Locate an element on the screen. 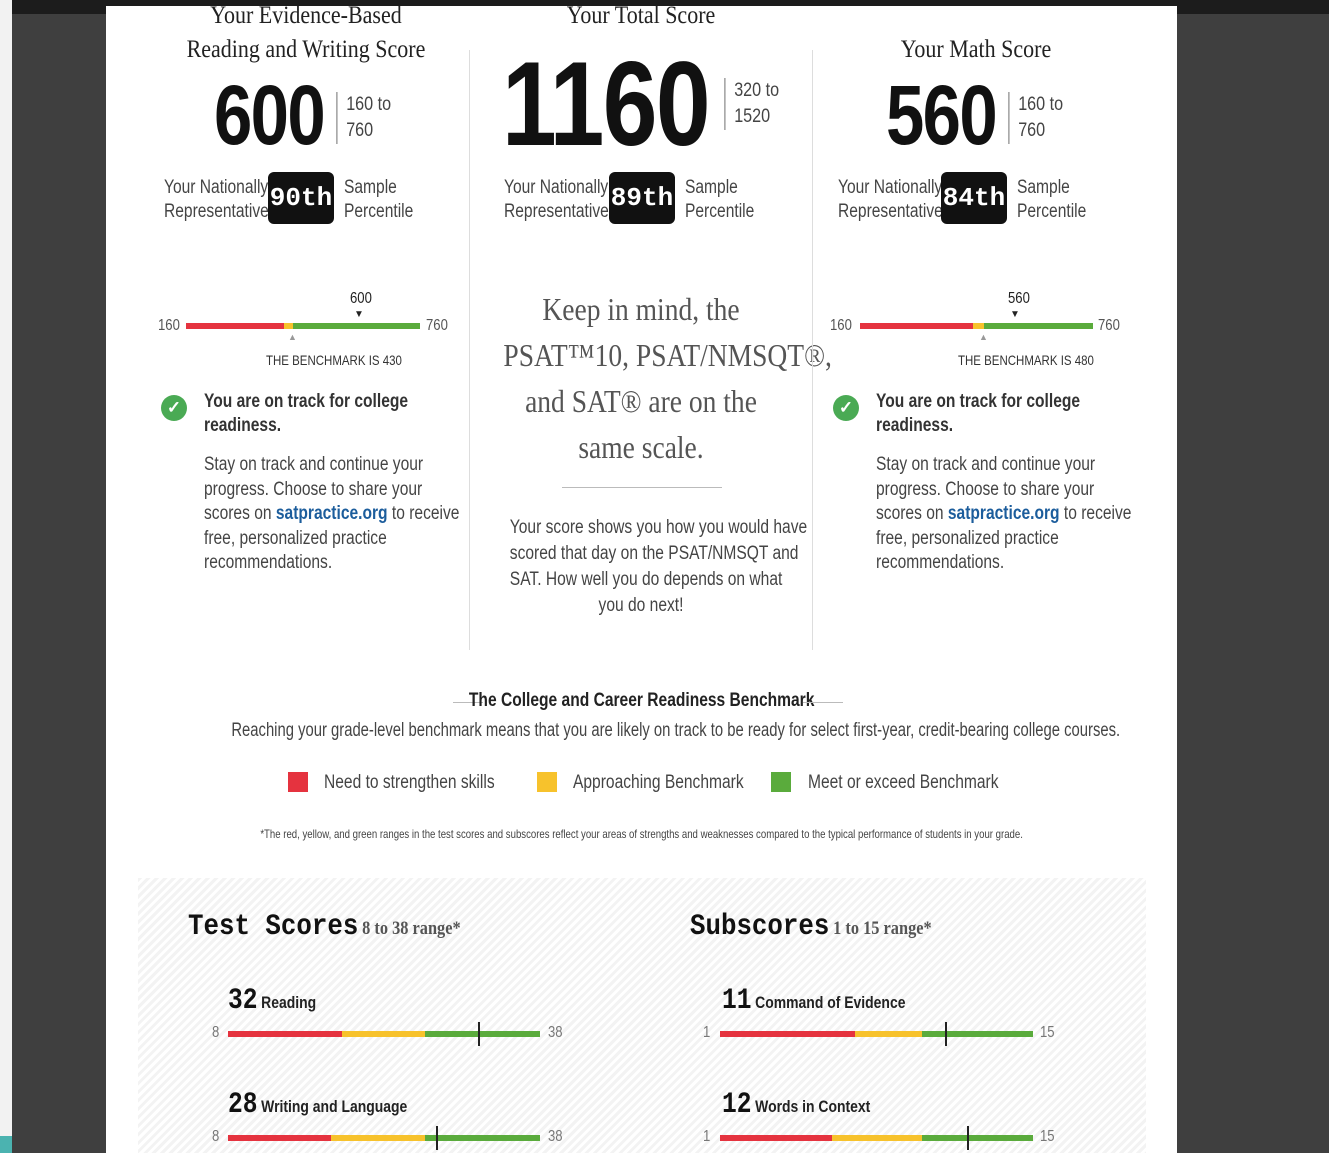  reading-name: Reading is located at coordinates (289, 1002).